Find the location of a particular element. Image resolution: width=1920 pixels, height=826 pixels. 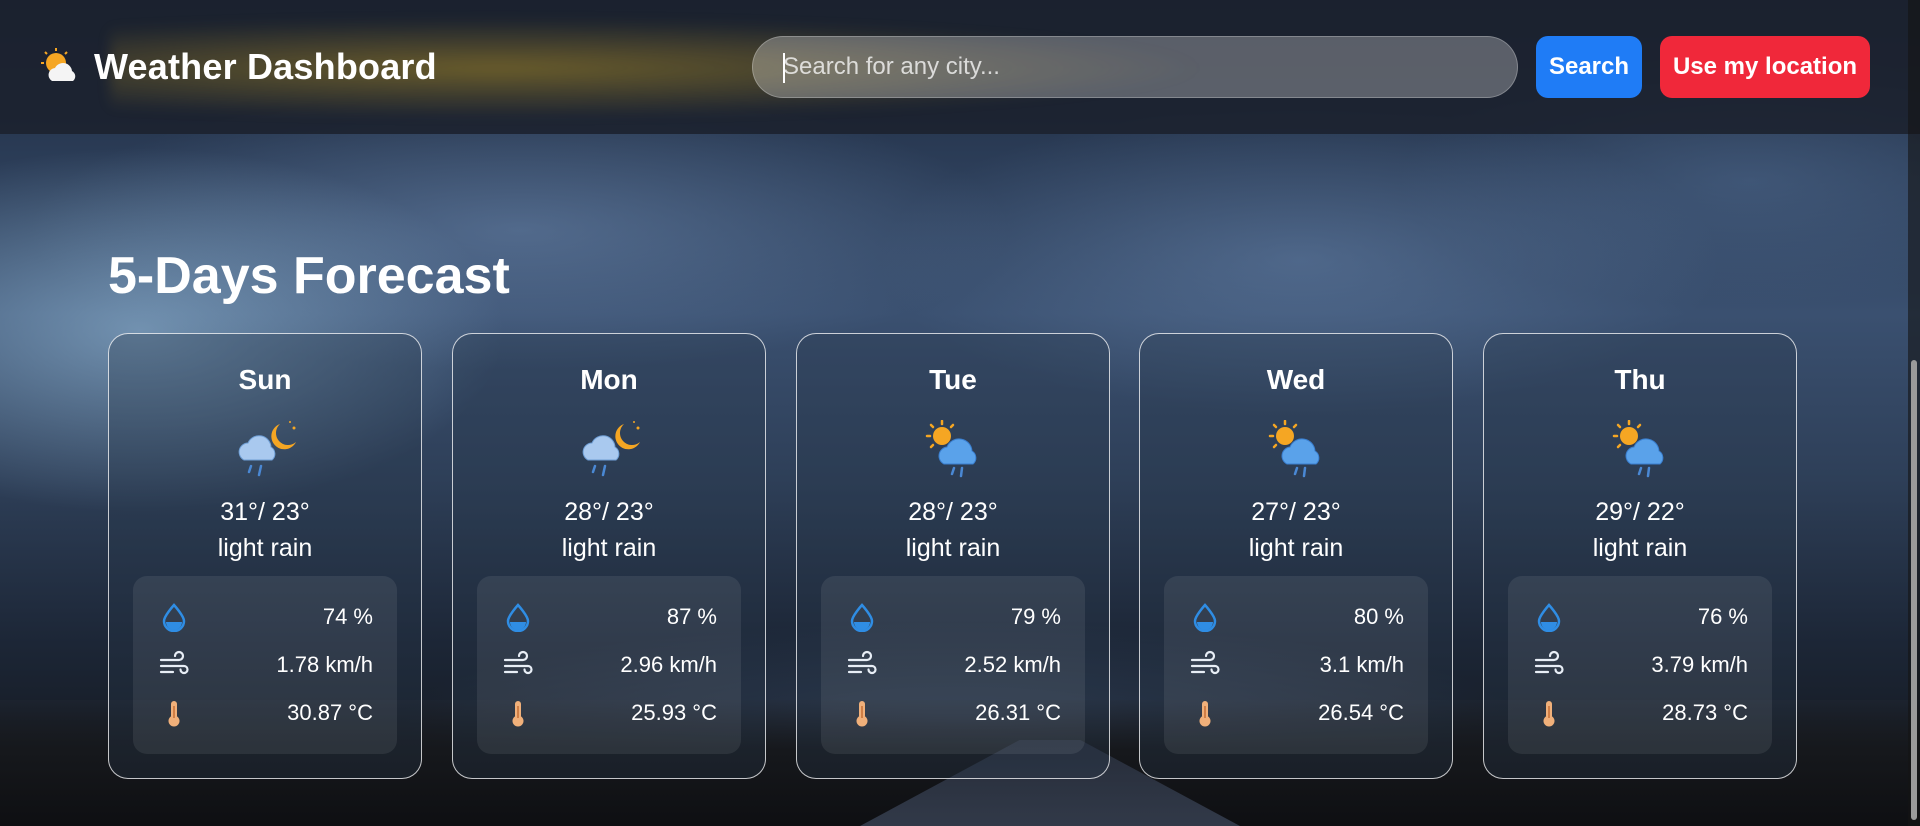

humidity-row: 87 % is located at coordinates (610, 617).